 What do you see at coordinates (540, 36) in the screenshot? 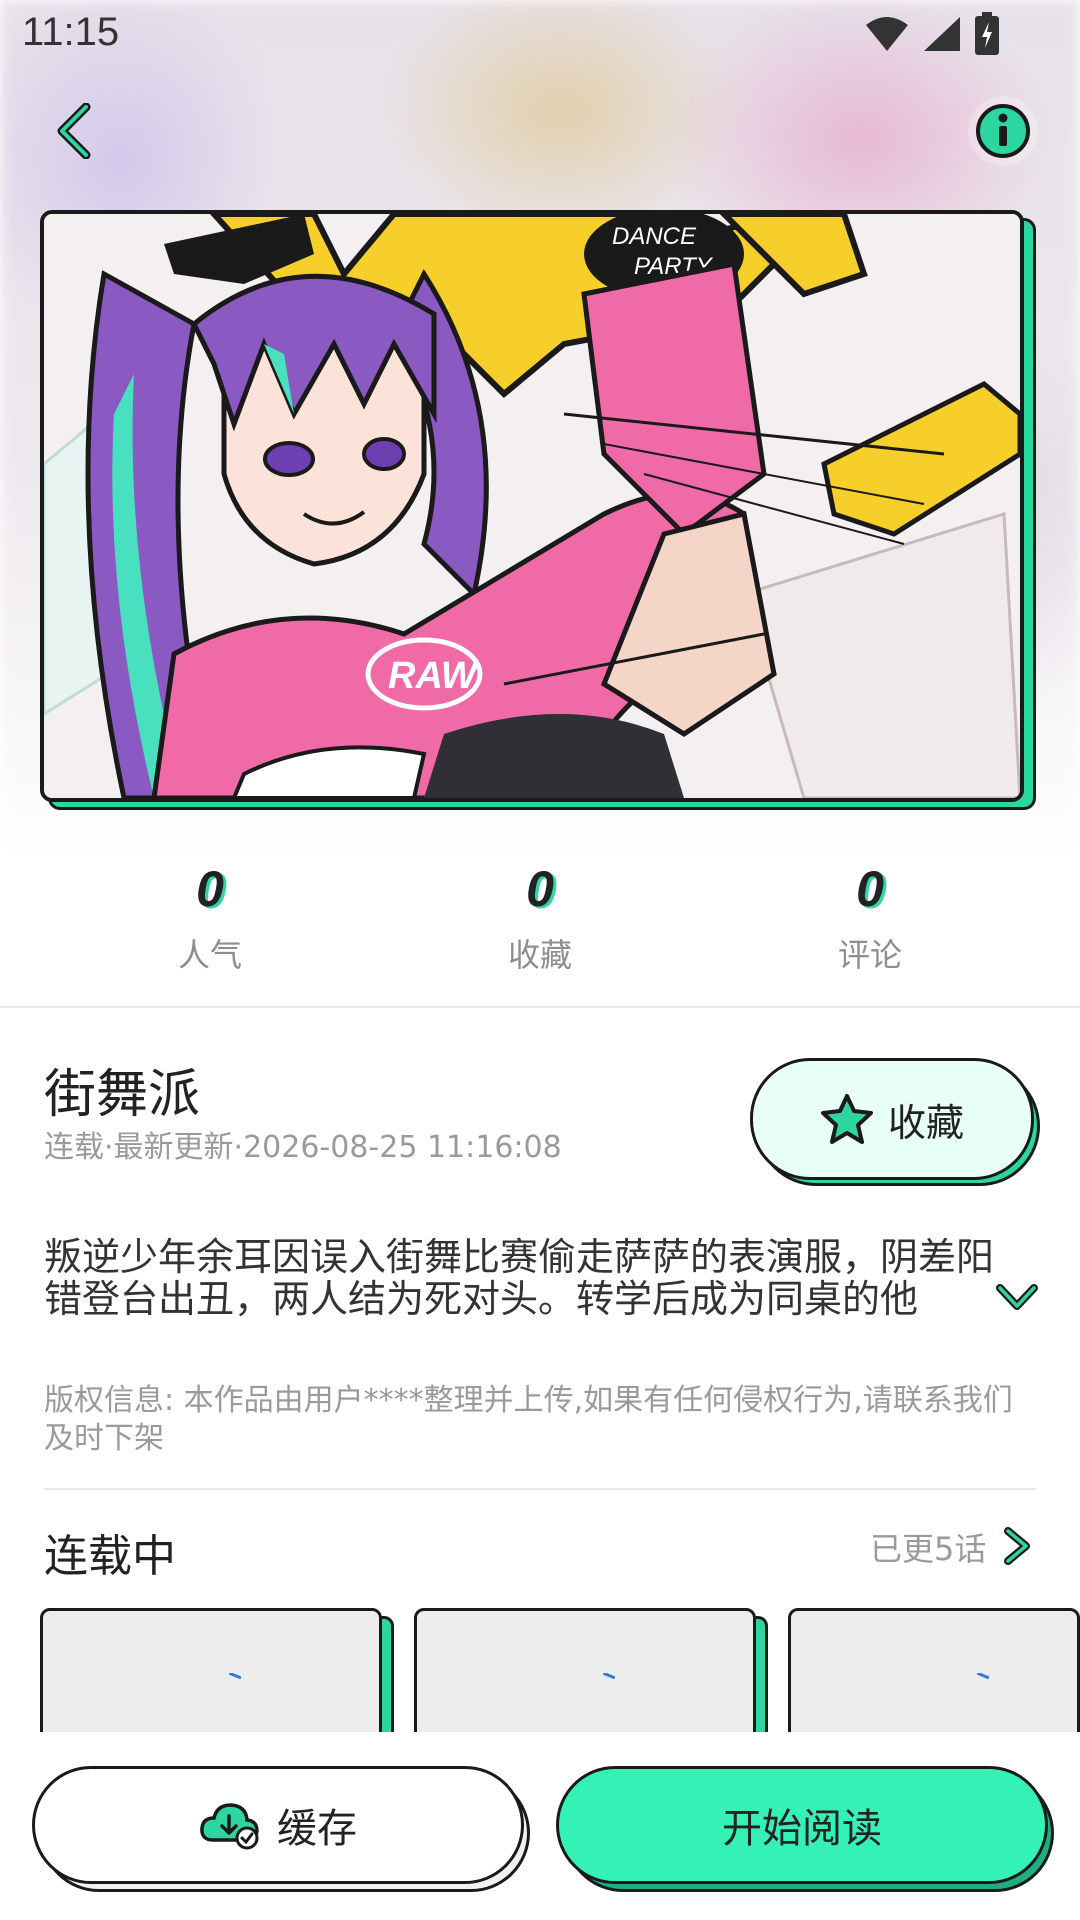
I see `status-bar: 11:15` at bounding box center [540, 36].